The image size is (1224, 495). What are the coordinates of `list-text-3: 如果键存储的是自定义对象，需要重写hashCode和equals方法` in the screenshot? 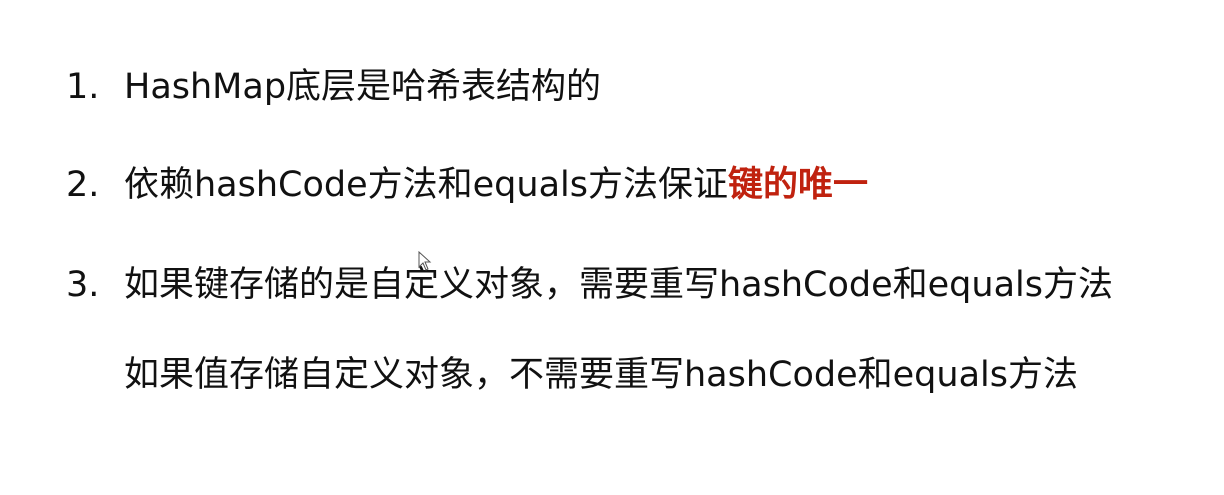 It's located at (618, 285).